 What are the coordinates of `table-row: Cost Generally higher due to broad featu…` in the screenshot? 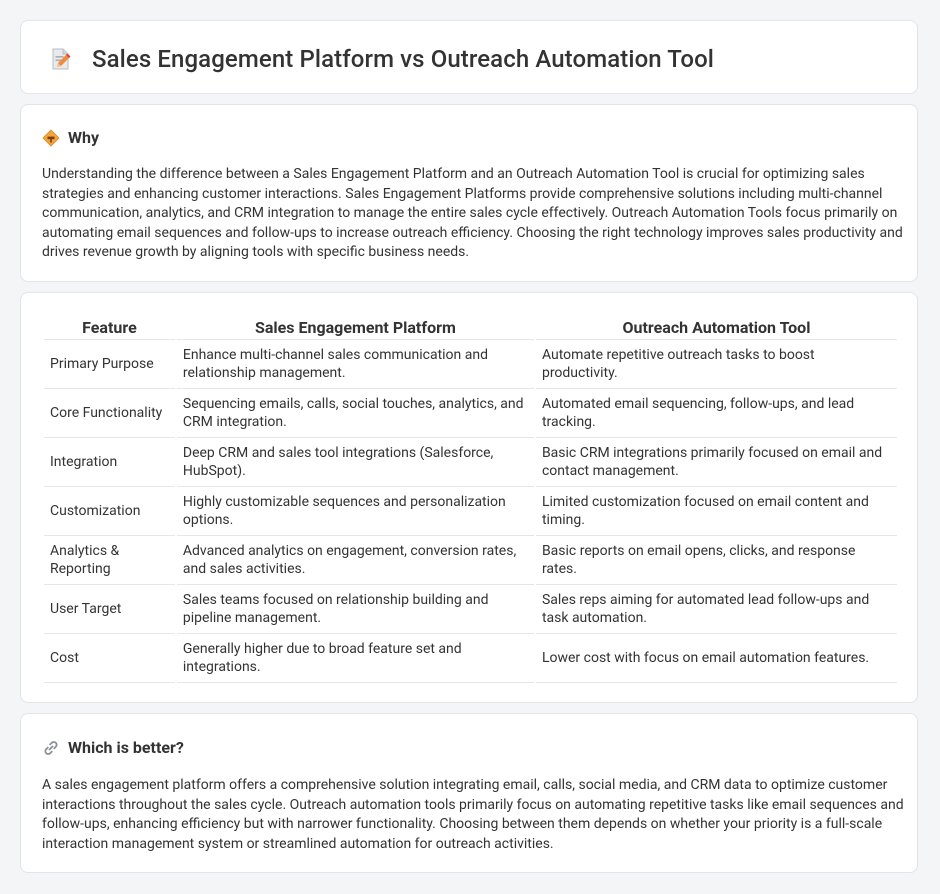 It's located at (470, 658).